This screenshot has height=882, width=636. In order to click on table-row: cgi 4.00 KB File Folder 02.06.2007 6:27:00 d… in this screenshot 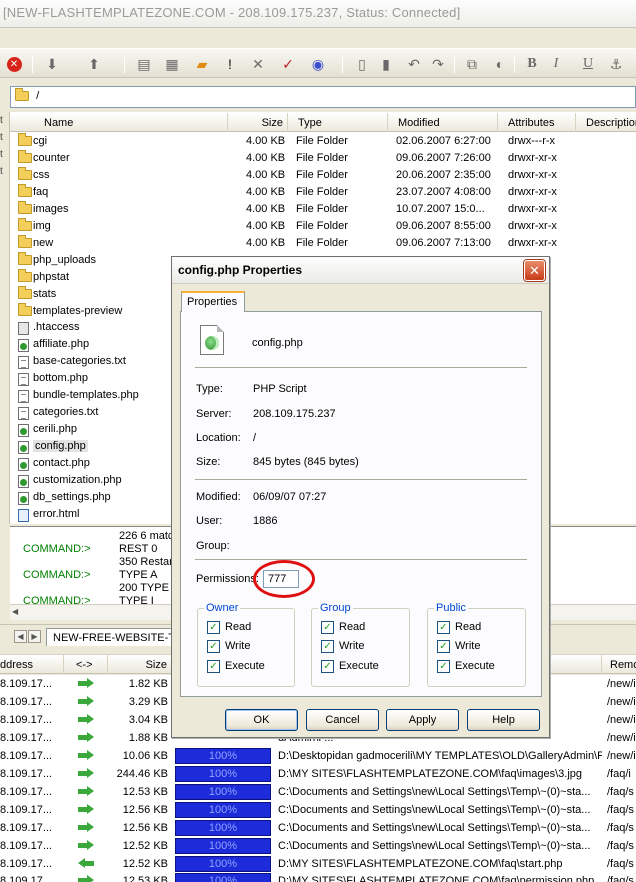, I will do `click(323, 141)`.